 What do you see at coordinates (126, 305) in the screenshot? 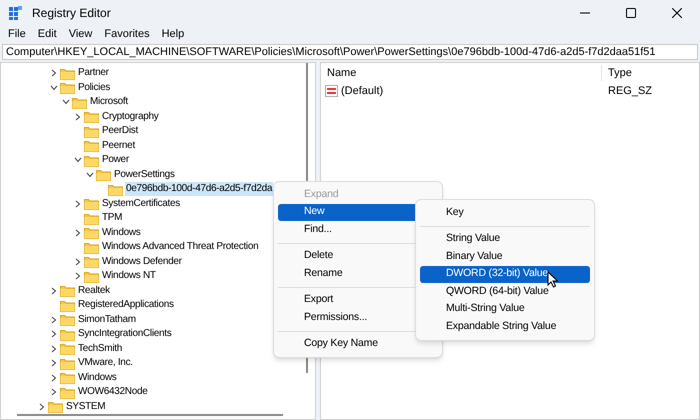
I see `tree-item: RegisteredApplications` at bounding box center [126, 305].